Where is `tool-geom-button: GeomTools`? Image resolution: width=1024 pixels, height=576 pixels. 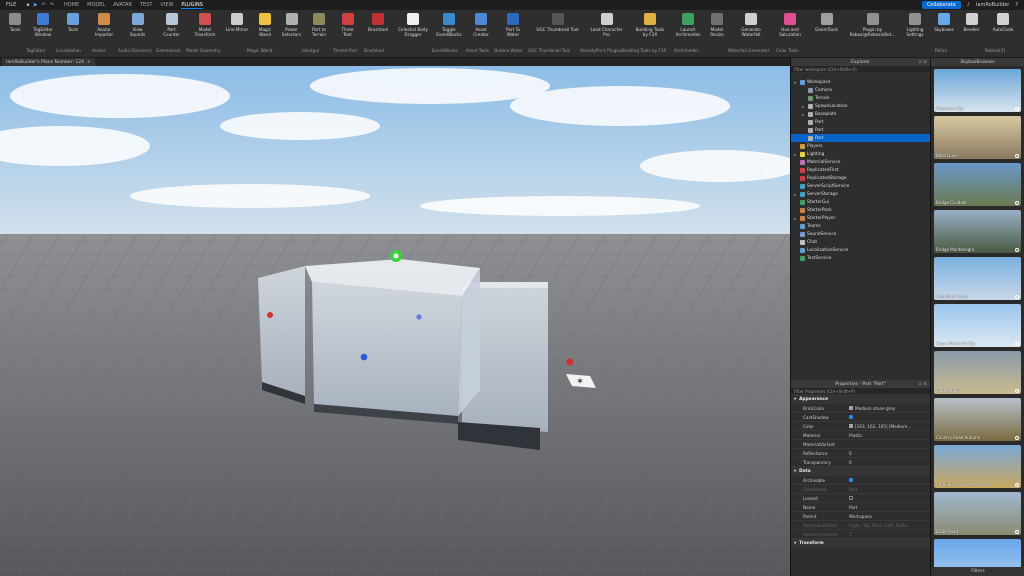
tool-geom-button: GeomTools is located at coordinates (826, 34).